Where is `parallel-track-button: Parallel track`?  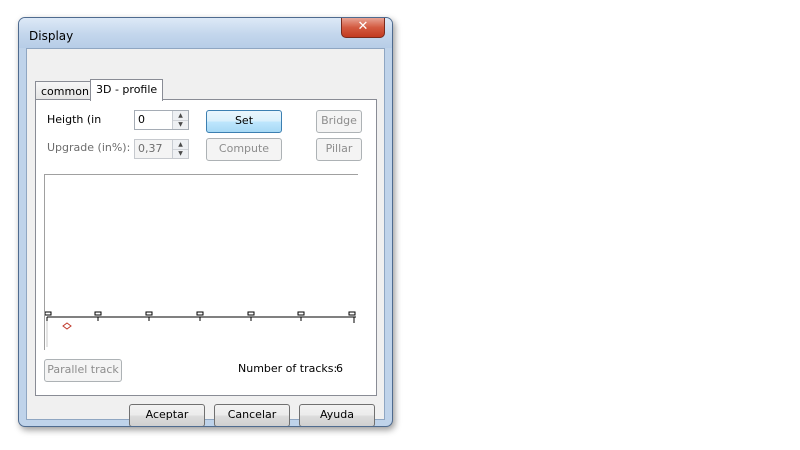 parallel-track-button: Parallel track is located at coordinates (83, 370).